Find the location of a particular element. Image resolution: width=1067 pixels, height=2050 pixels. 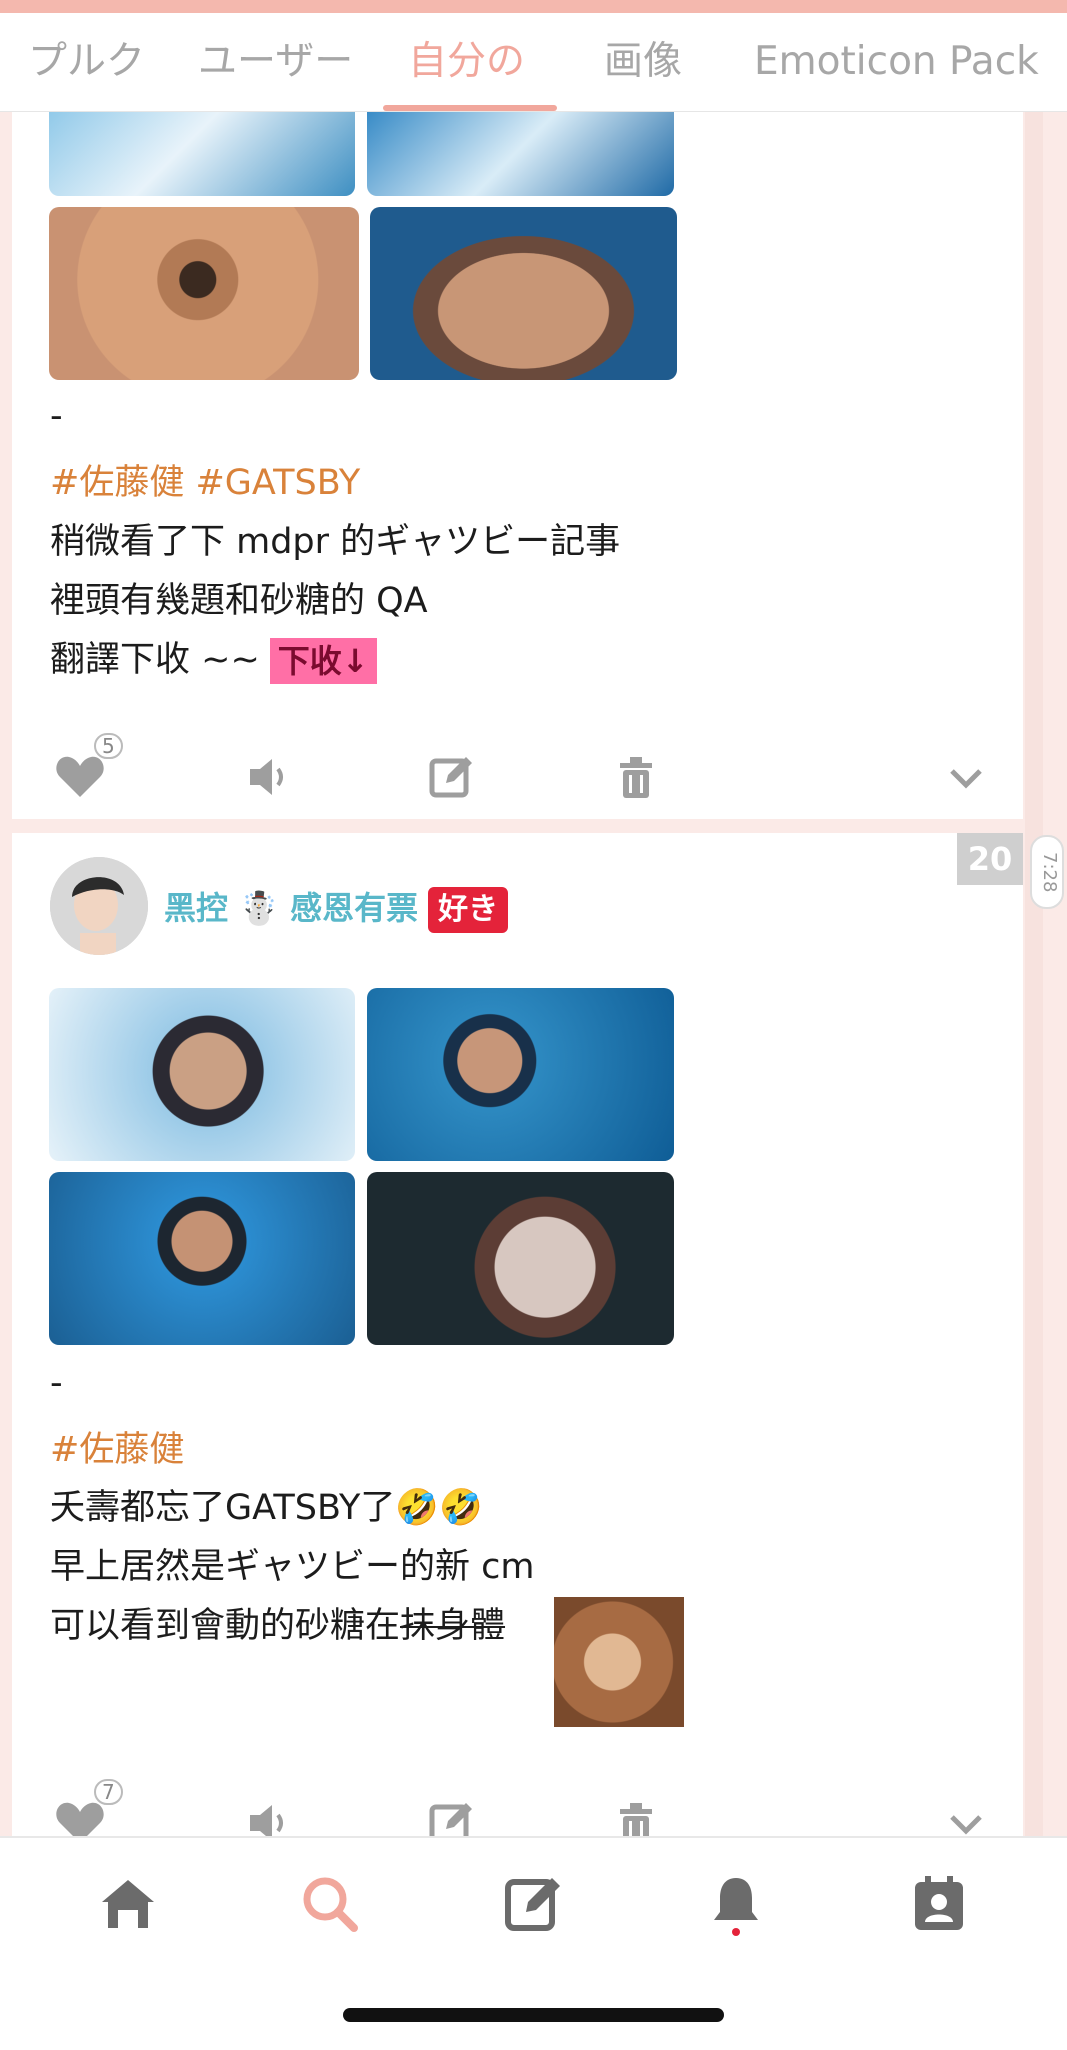

number-badge: 20 is located at coordinates (990, 859).